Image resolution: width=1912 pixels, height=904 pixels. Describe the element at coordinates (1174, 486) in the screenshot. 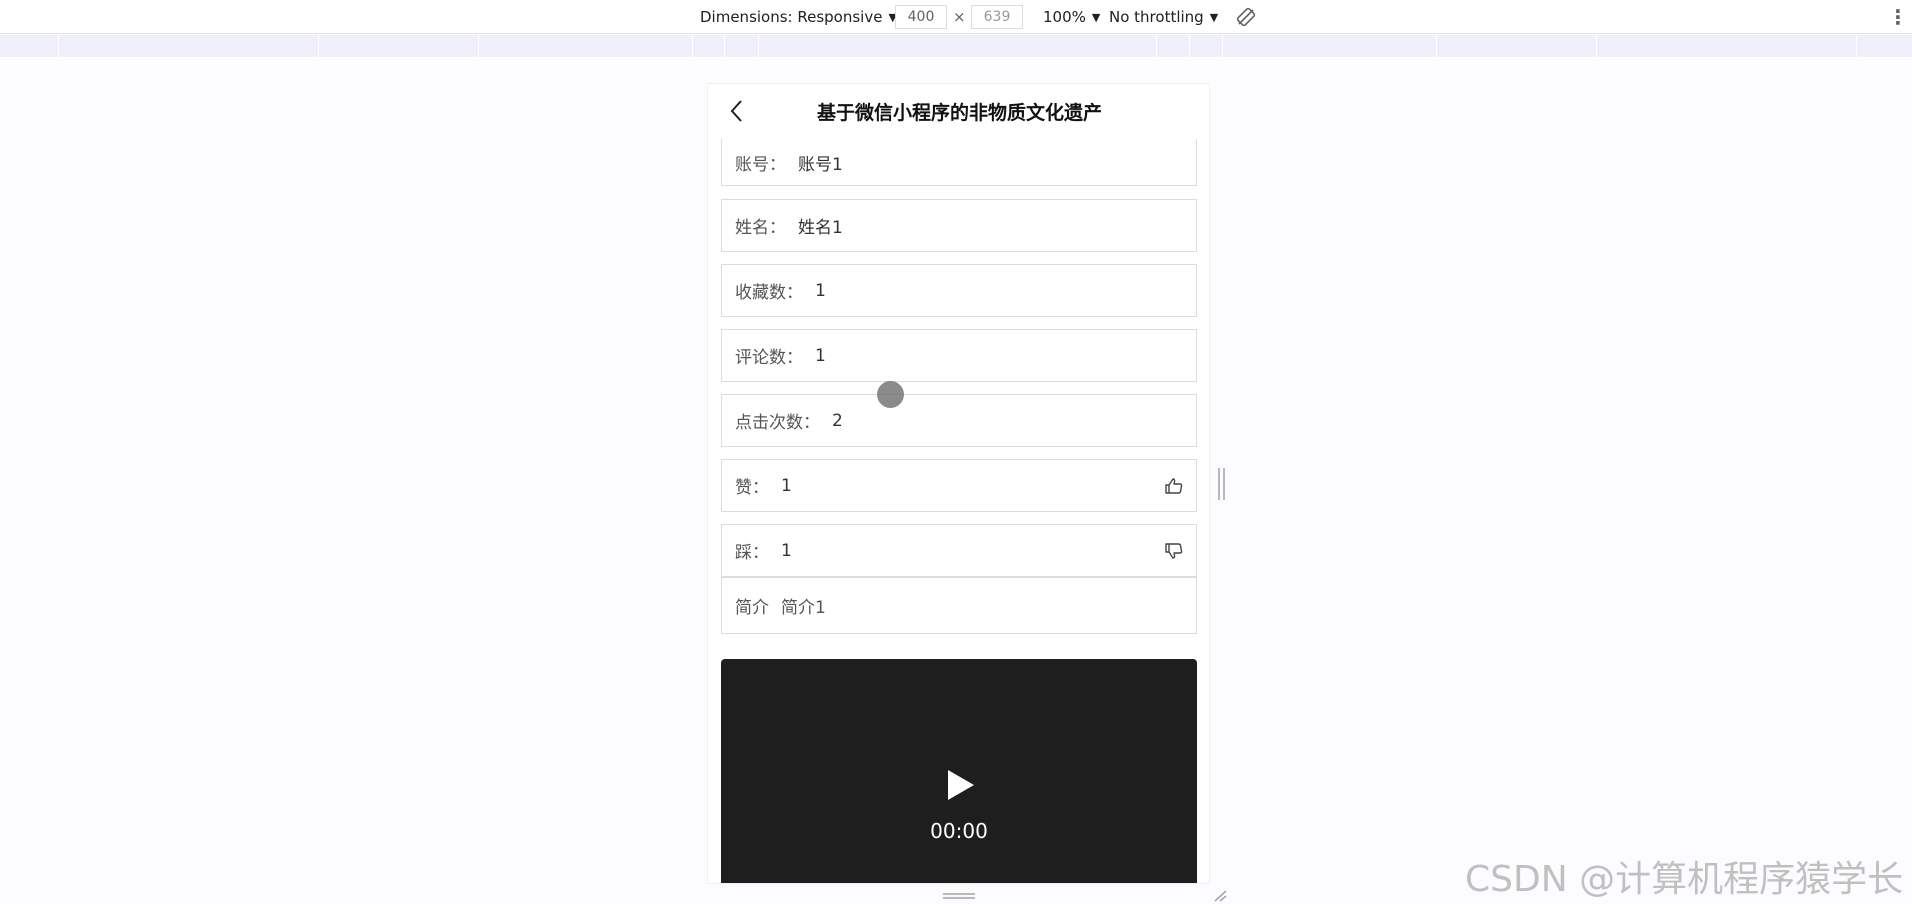

I see `thumbs-up-icon` at that location.